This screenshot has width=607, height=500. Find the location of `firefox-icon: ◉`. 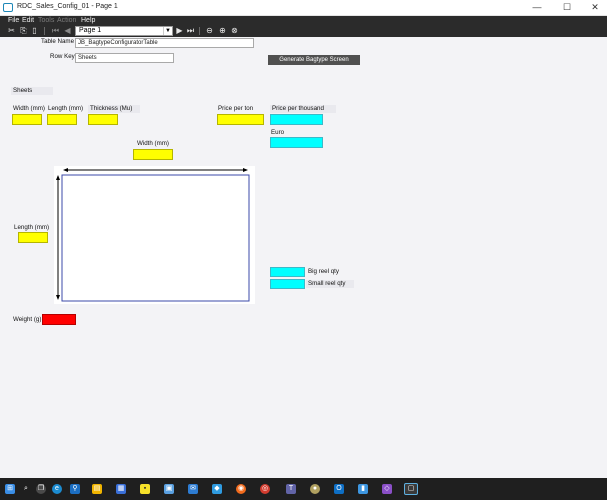

firefox-icon: ◉ is located at coordinates (241, 489).